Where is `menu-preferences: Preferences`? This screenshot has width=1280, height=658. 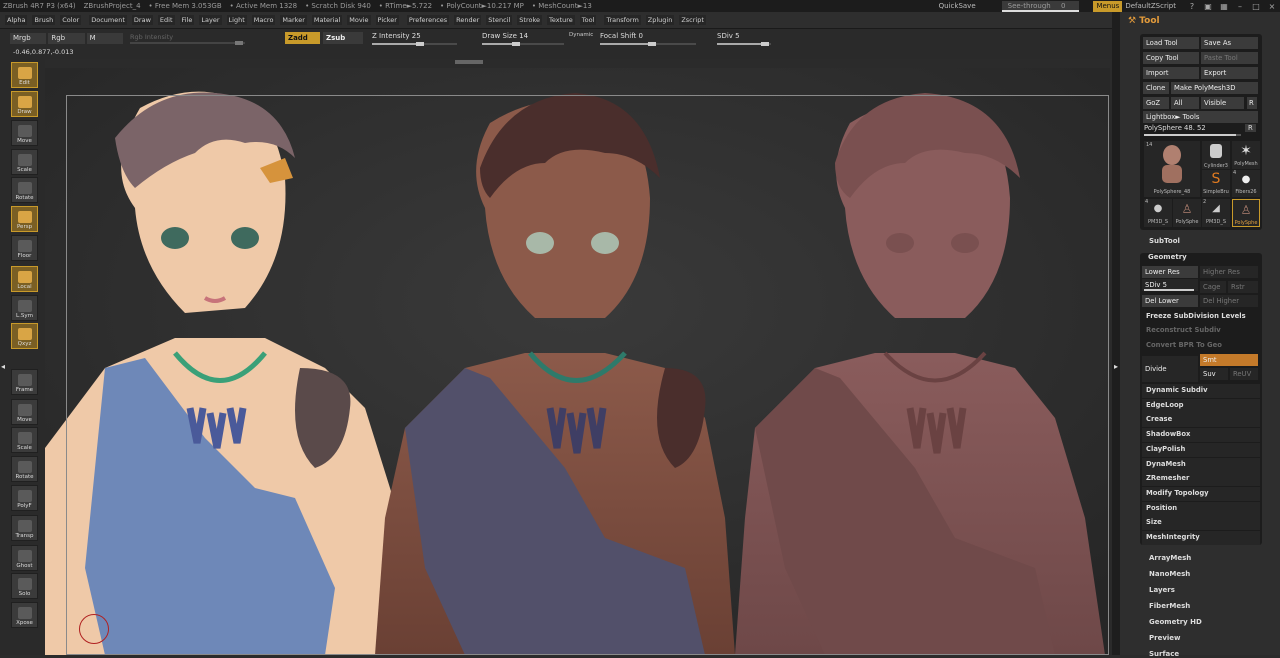
menu-preferences: Preferences is located at coordinates (428, 20).